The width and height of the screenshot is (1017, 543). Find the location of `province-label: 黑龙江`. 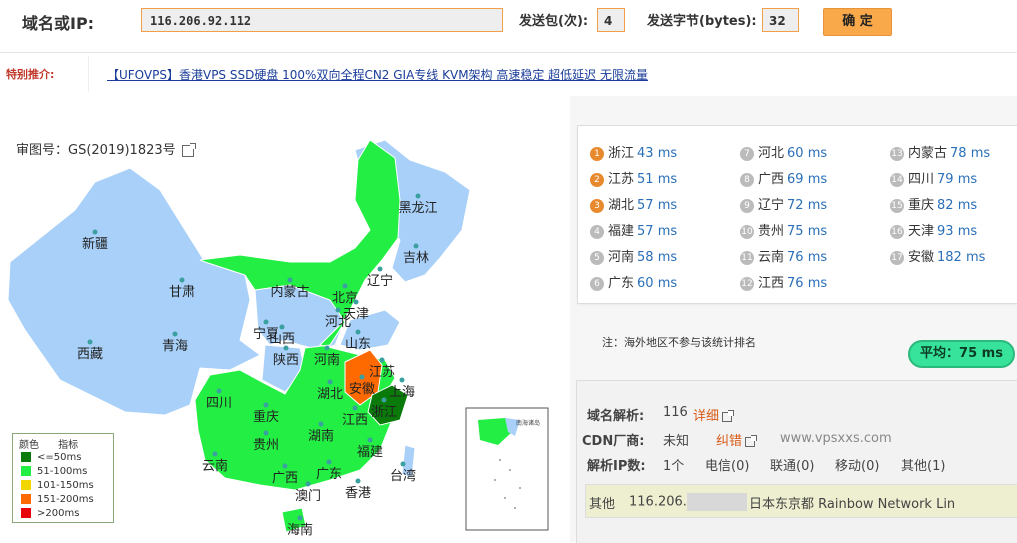

province-label: 黑龙江 is located at coordinates (417, 208).